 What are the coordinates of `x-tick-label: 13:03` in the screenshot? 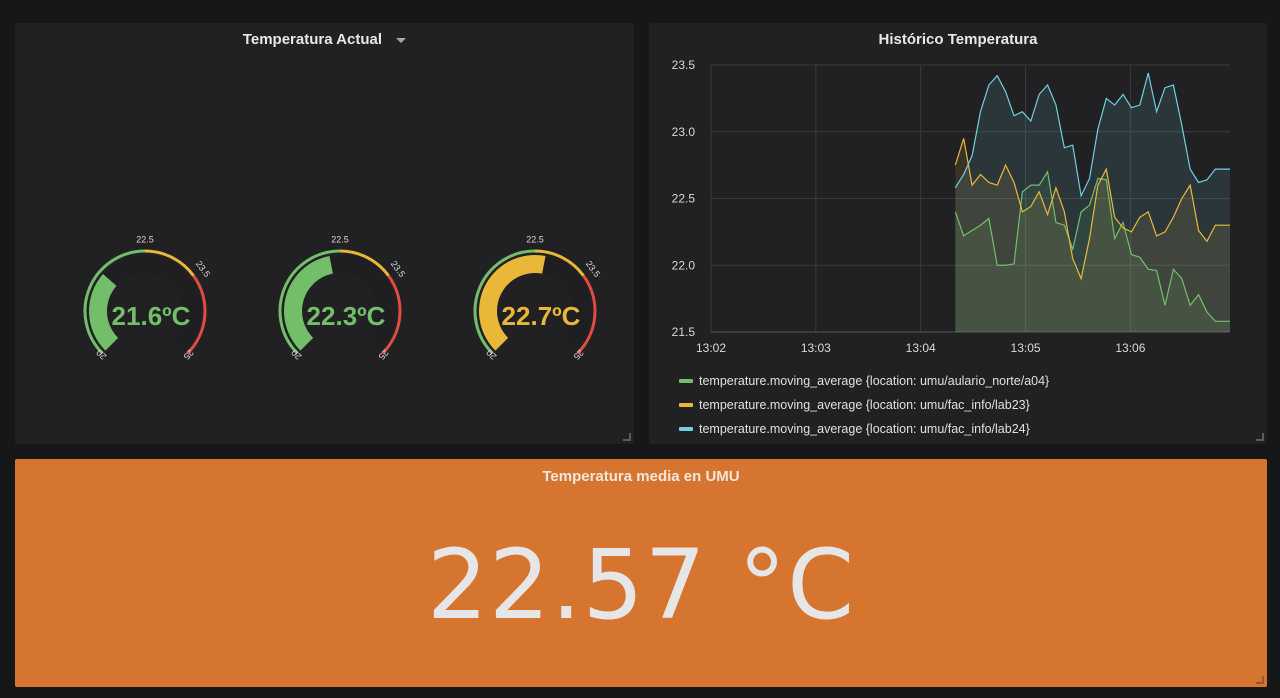 It's located at (816, 348).